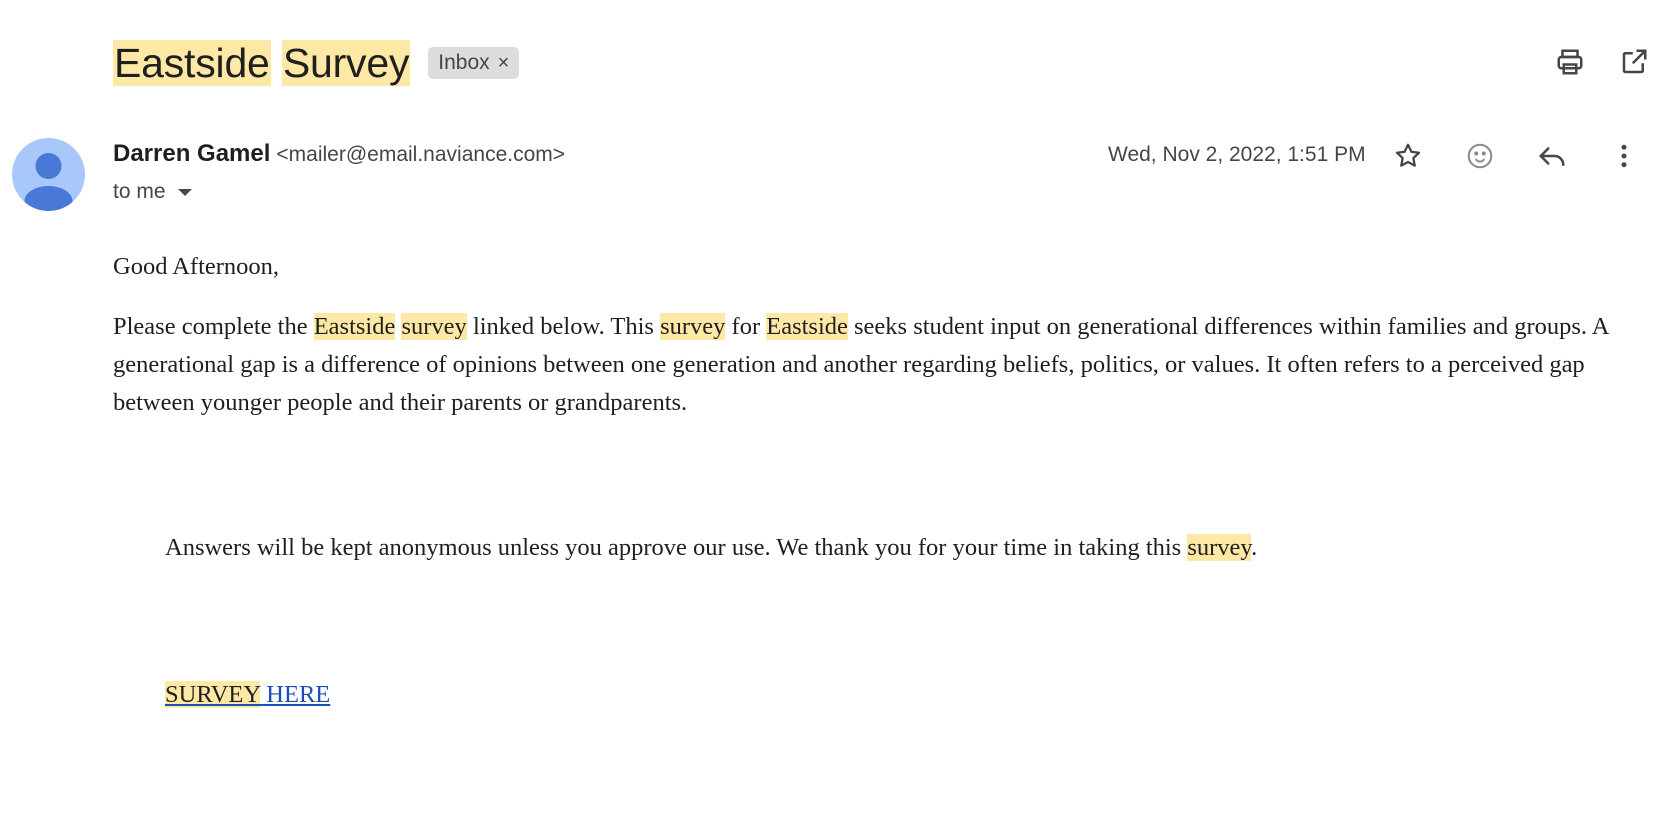  What do you see at coordinates (1624, 156) in the screenshot?
I see `more-options-icon` at bounding box center [1624, 156].